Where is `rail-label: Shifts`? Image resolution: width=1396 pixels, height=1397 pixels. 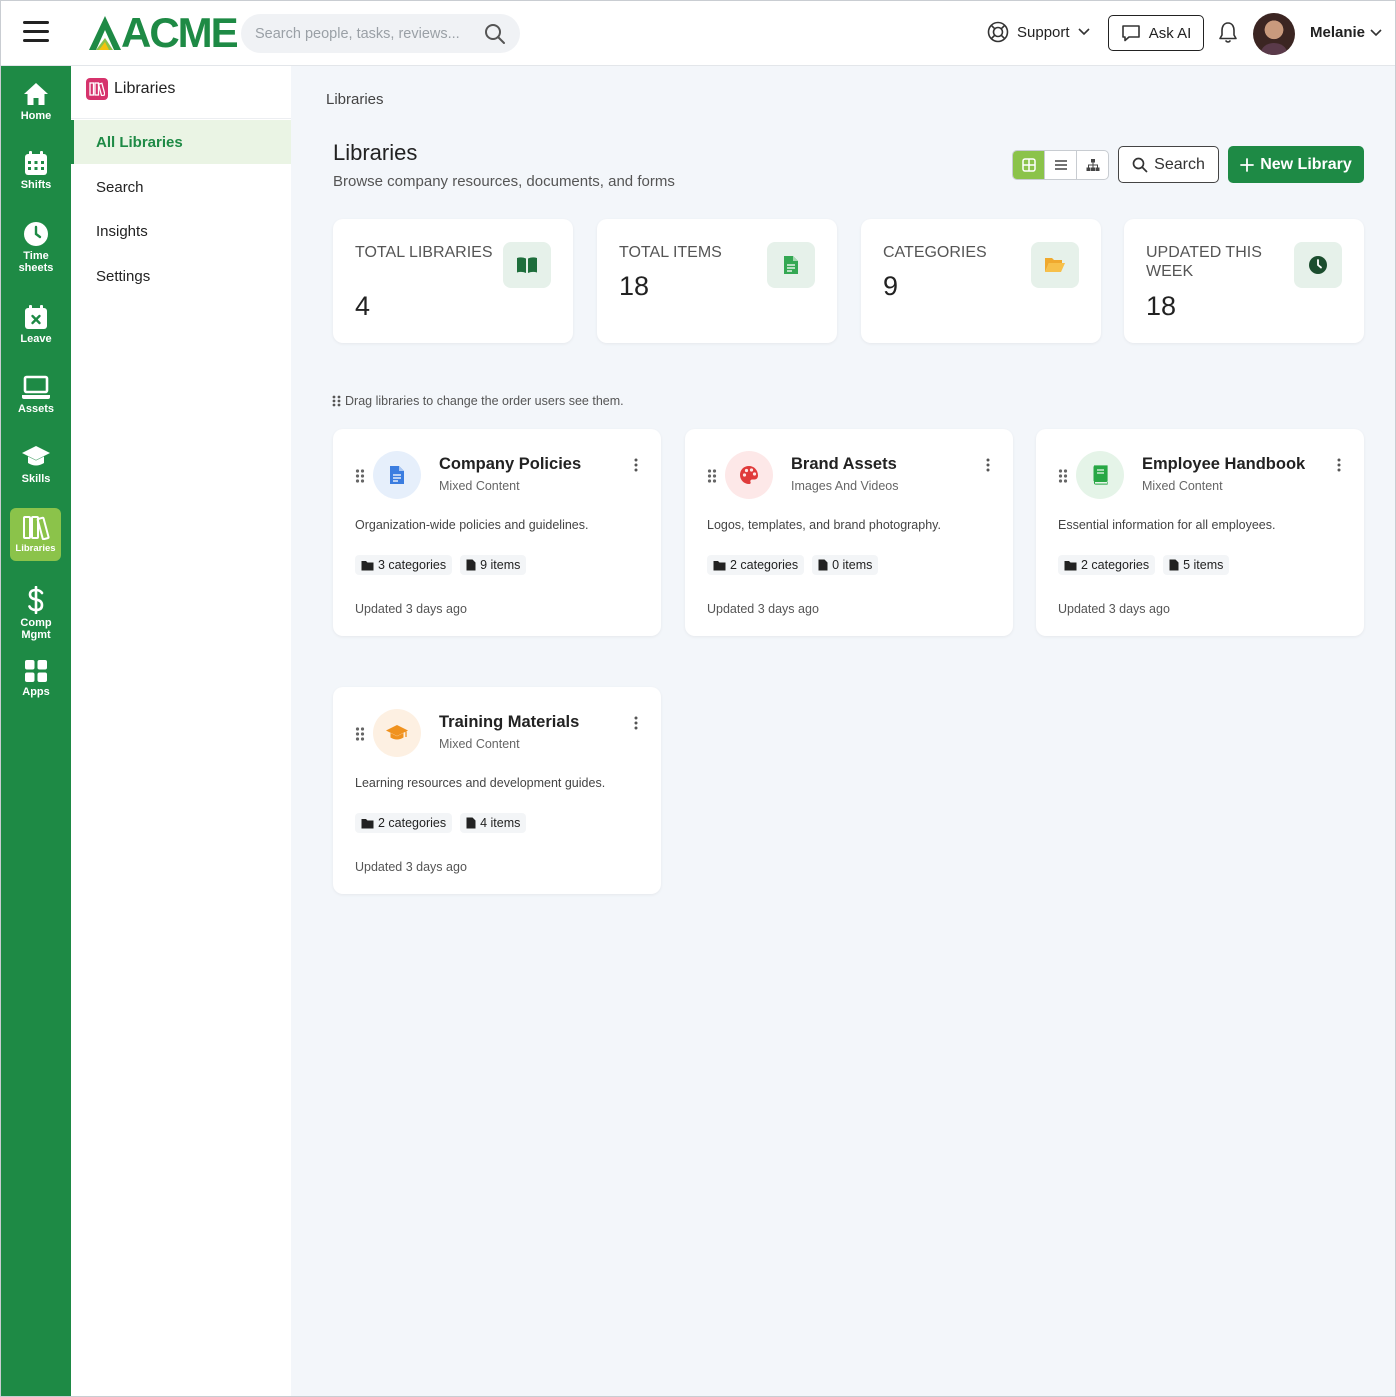 rail-label: Shifts is located at coordinates (36, 185).